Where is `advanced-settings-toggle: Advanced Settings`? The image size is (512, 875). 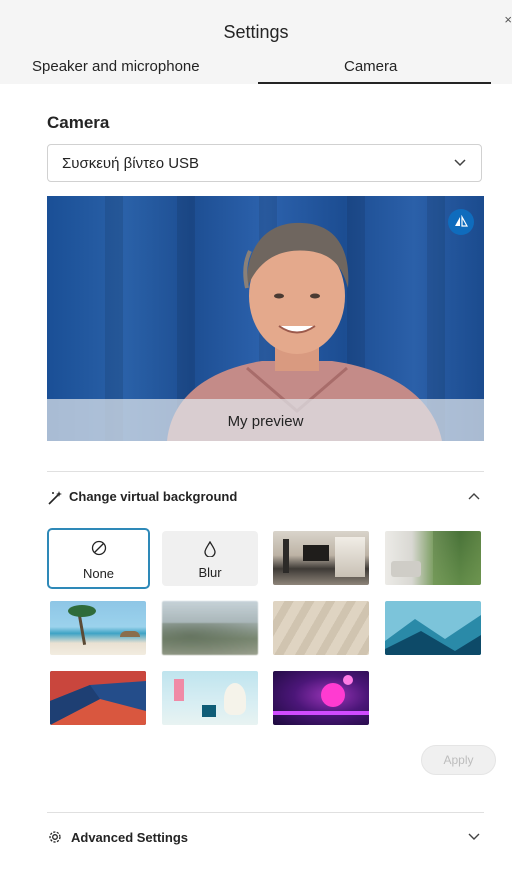
advanced-settings-toggle: Advanced Settings is located at coordinates (265, 839).